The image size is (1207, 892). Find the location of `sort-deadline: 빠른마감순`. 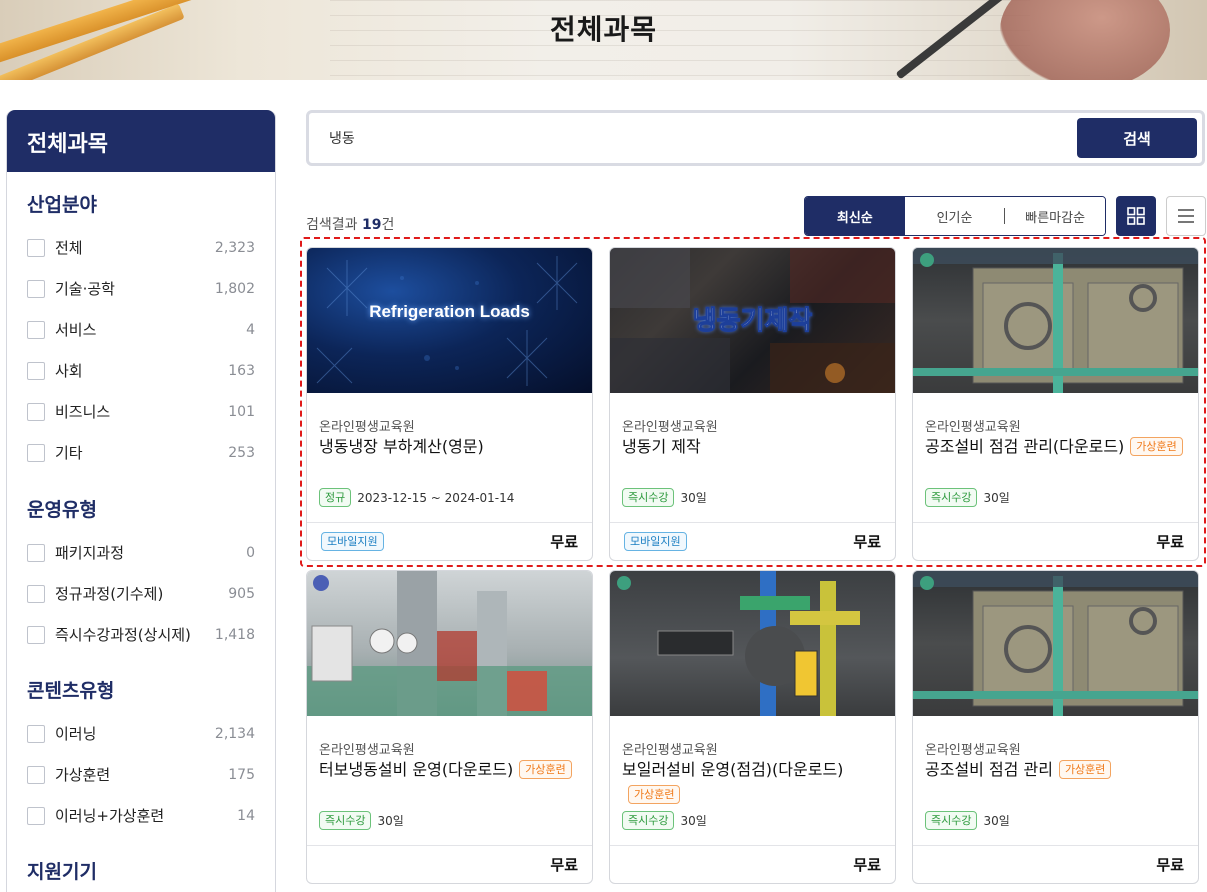

sort-deadline: 빠른마감순 is located at coordinates (1055, 216).